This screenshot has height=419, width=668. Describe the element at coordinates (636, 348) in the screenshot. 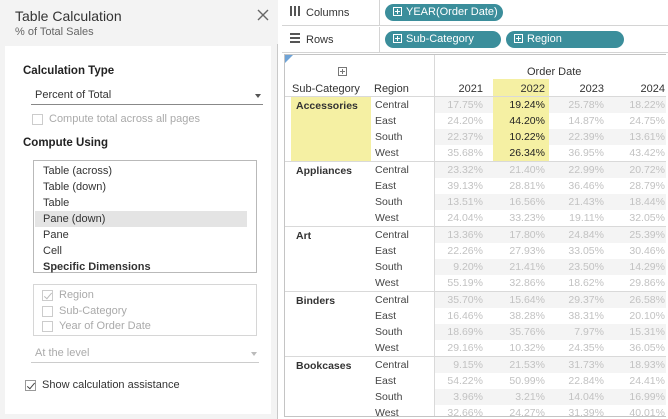

I see `value-cell: 36.05%` at that location.